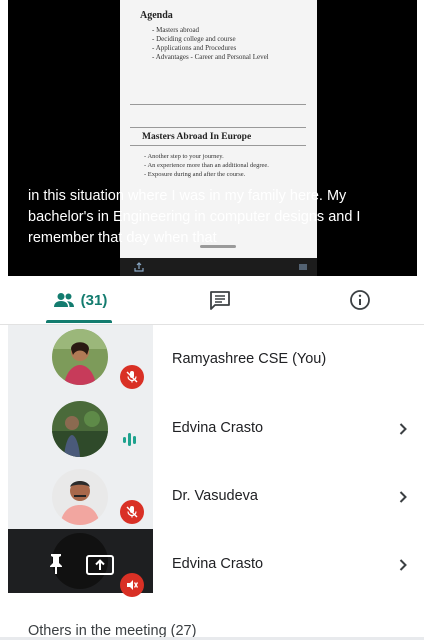  Describe the element at coordinates (139, 267) in the screenshot. I see `share-icon` at that location.